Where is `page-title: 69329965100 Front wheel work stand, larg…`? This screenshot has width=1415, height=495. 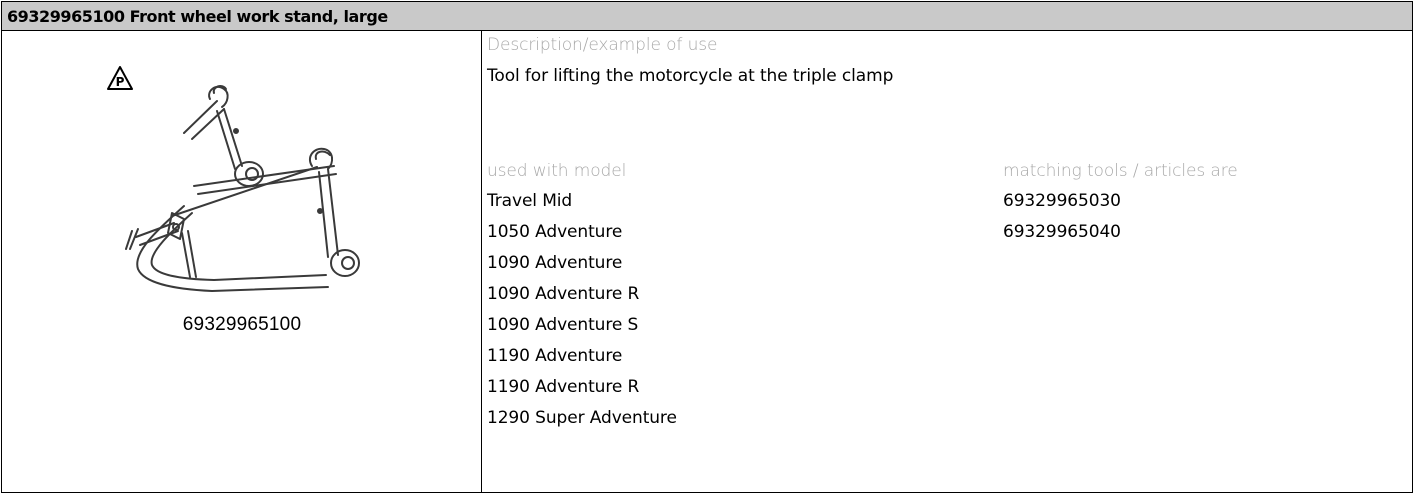 page-title: 69329965100 Front wheel work stand, larg… is located at coordinates (197, 16).